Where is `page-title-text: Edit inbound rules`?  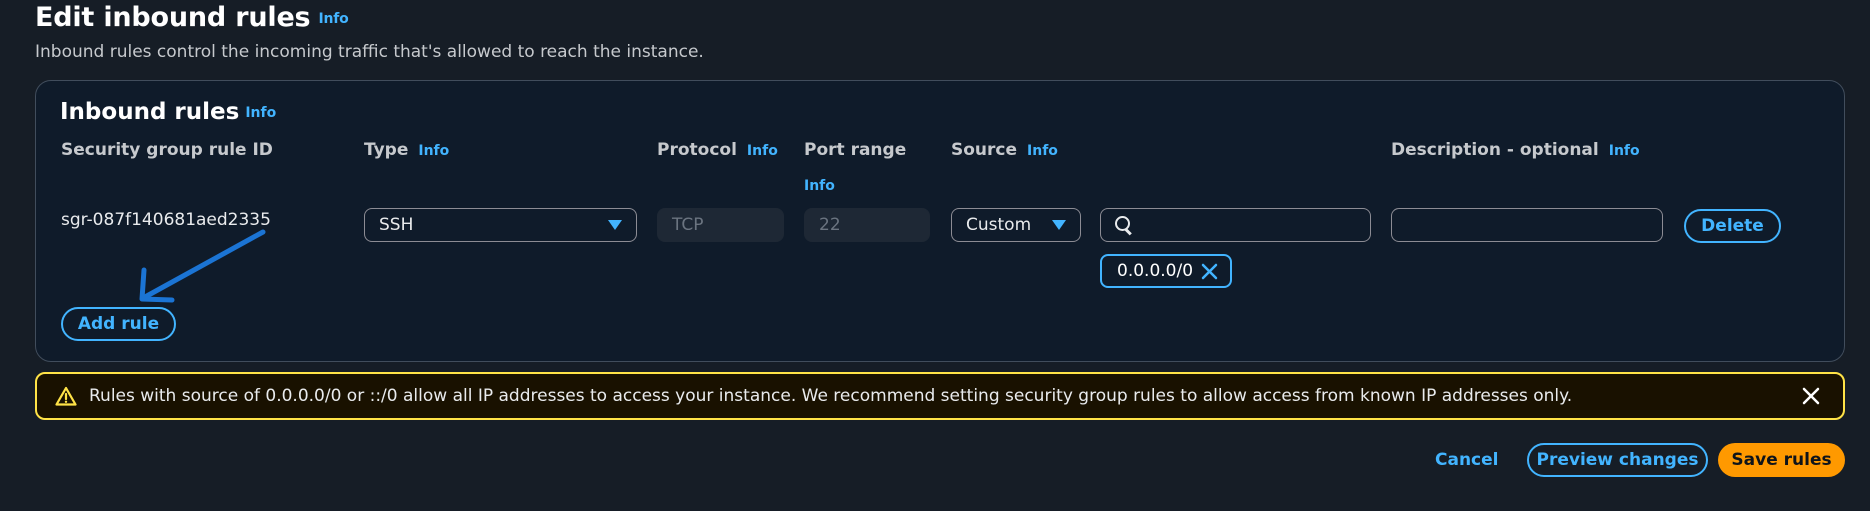 page-title-text: Edit inbound rules is located at coordinates (173, 17).